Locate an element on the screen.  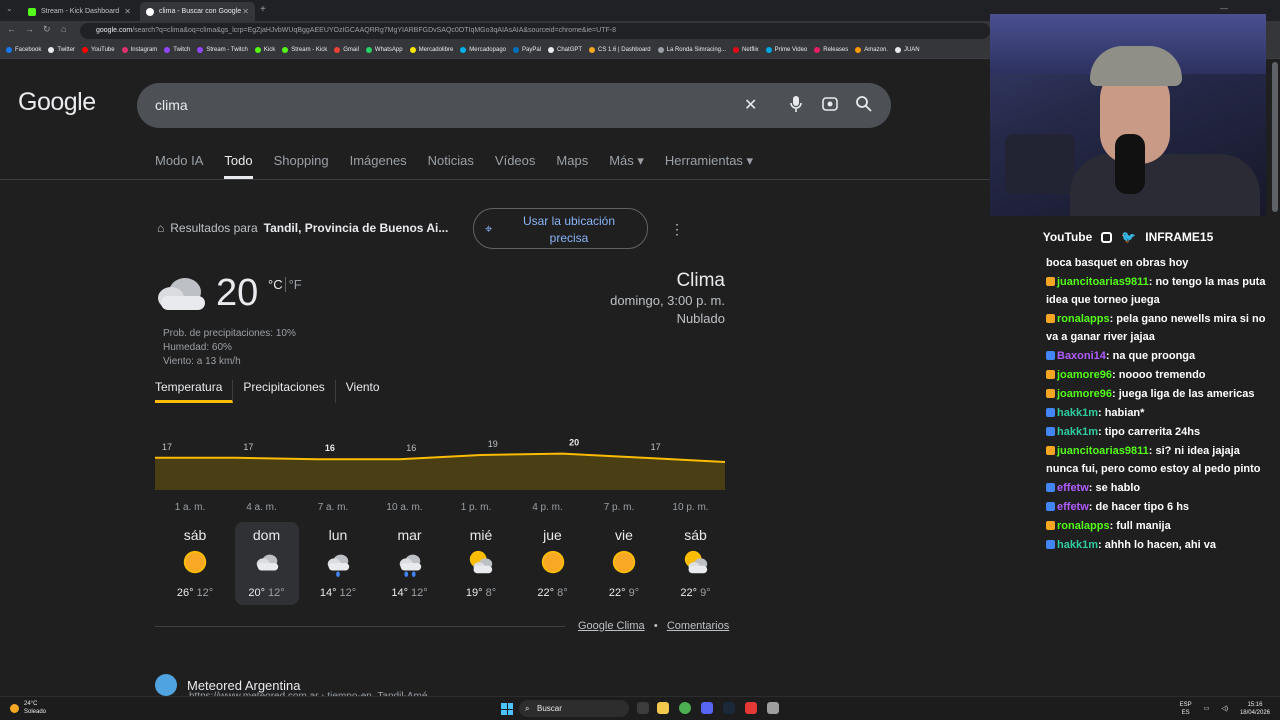
search-tab: Vídeos is located at coordinates (515, 166).